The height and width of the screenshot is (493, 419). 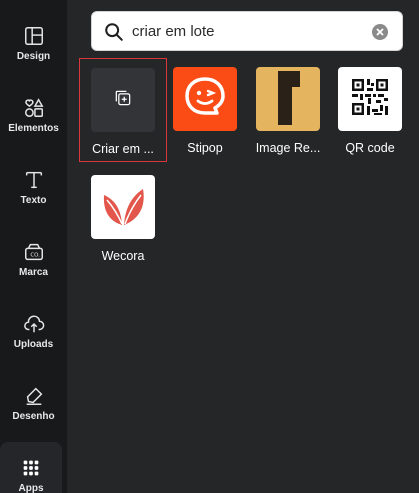 What do you see at coordinates (205, 148) in the screenshot?
I see `app-name: Stipop` at bounding box center [205, 148].